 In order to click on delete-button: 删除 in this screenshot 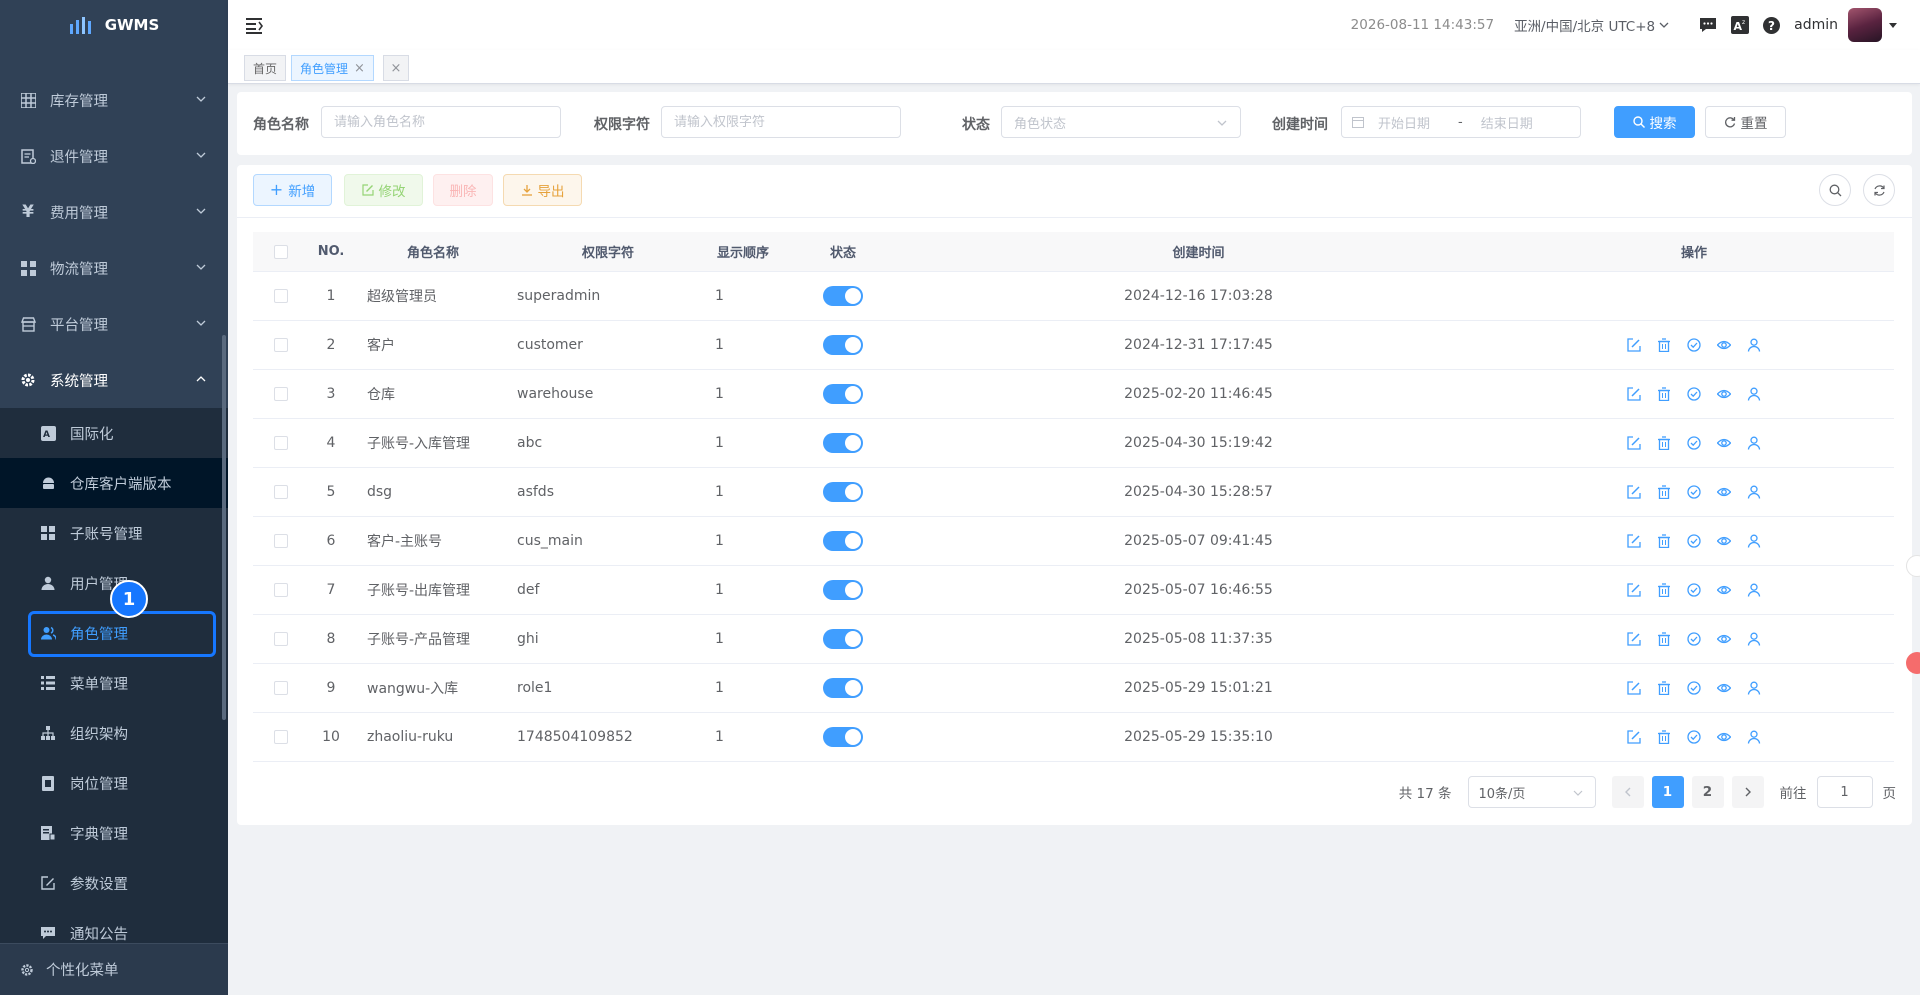, I will do `click(463, 190)`.